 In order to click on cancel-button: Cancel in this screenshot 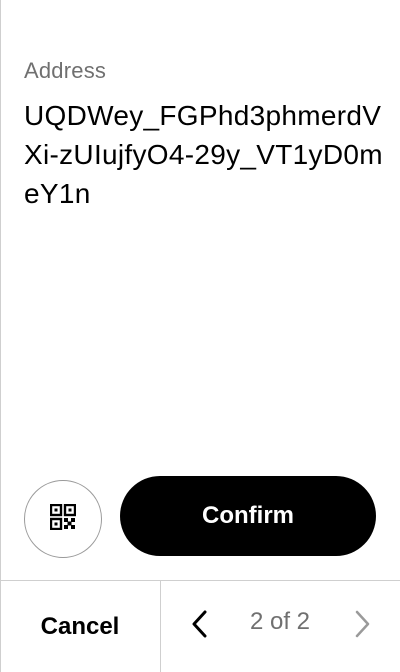, I will do `click(80, 626)`.